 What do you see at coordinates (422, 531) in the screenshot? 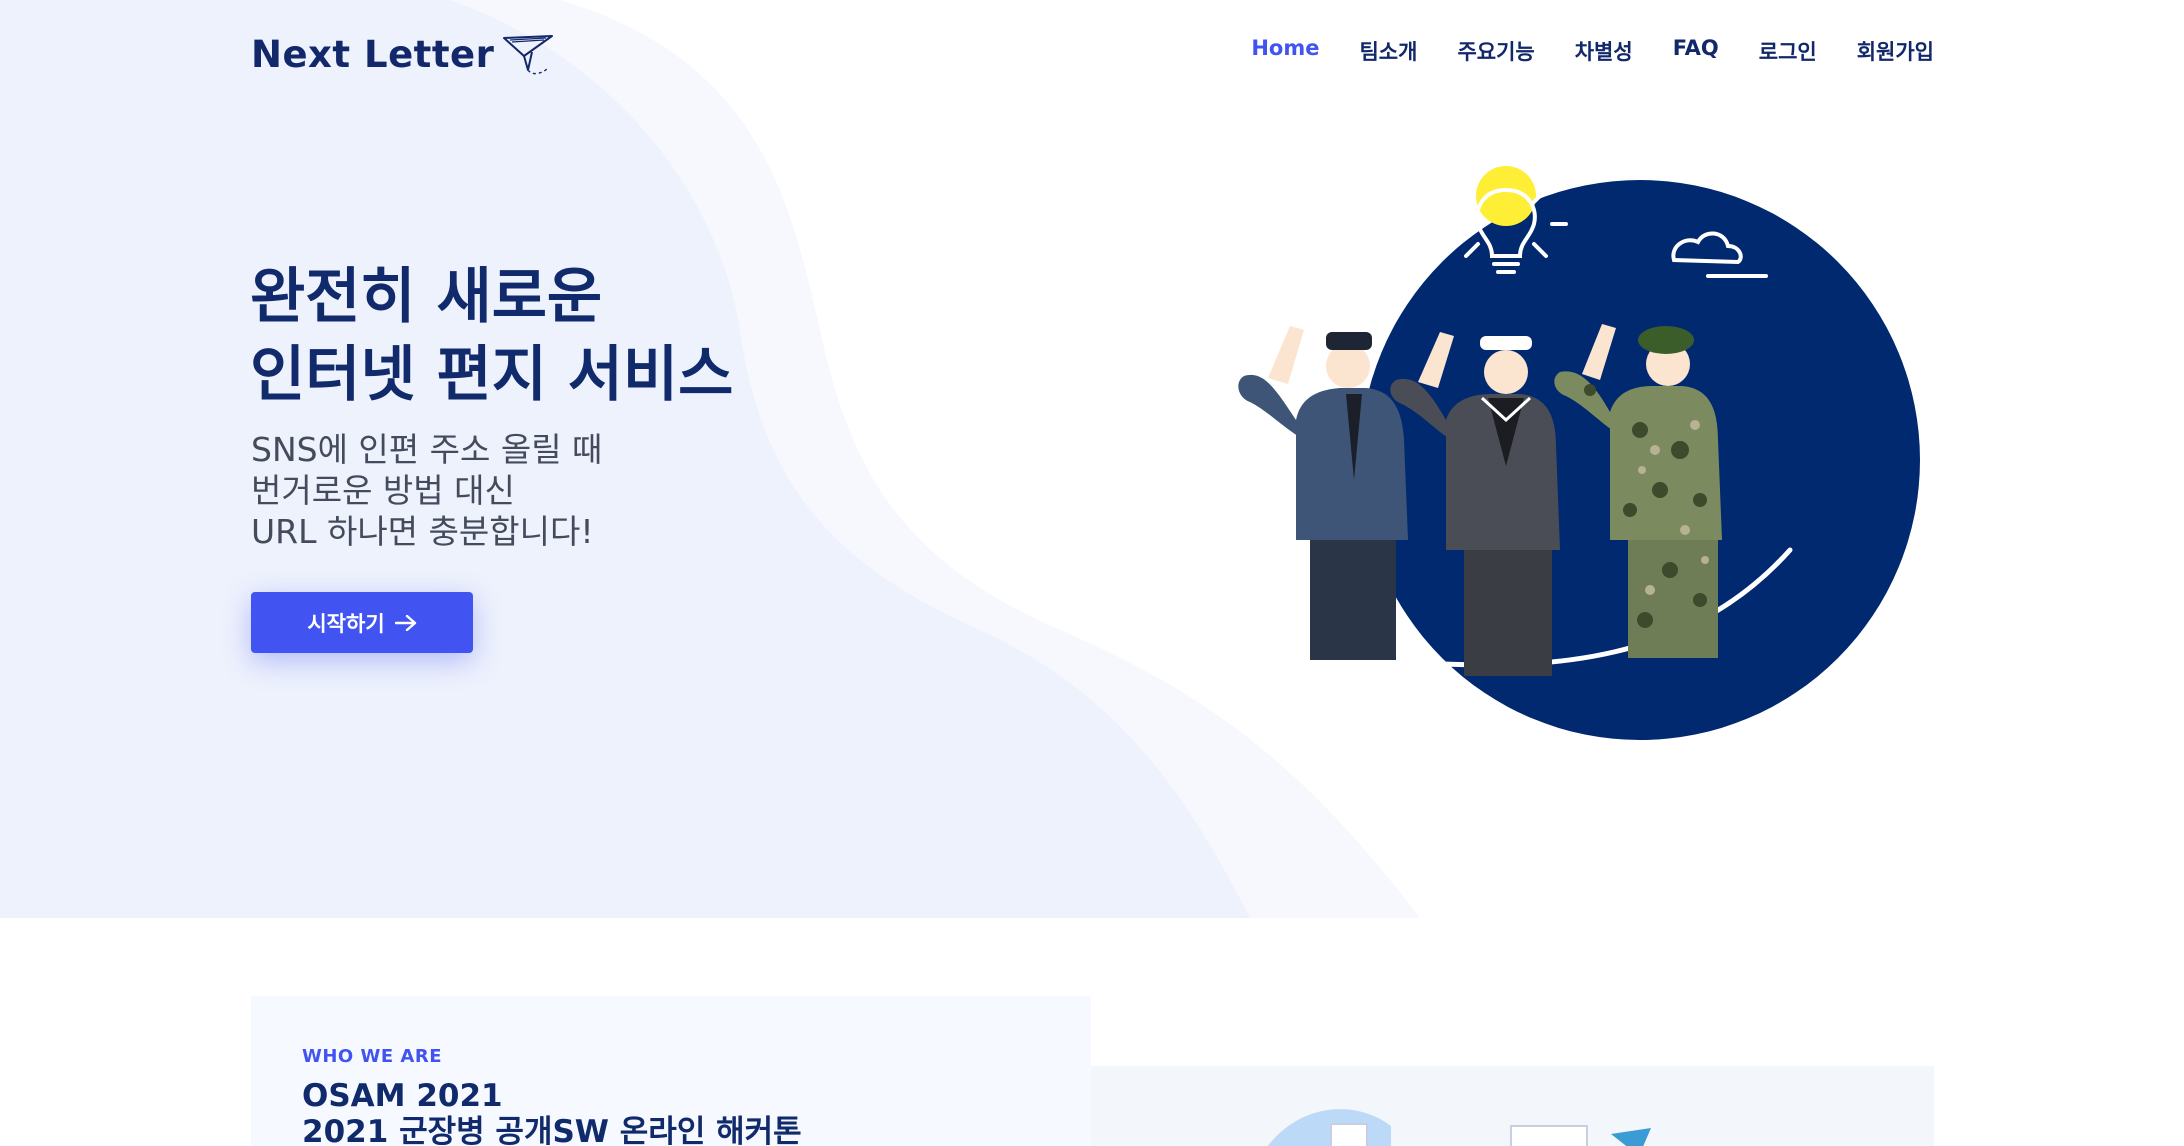
I see `hero-subtitle-line: URL 하나면 충분합니다!` at bounding box center [422, 531].